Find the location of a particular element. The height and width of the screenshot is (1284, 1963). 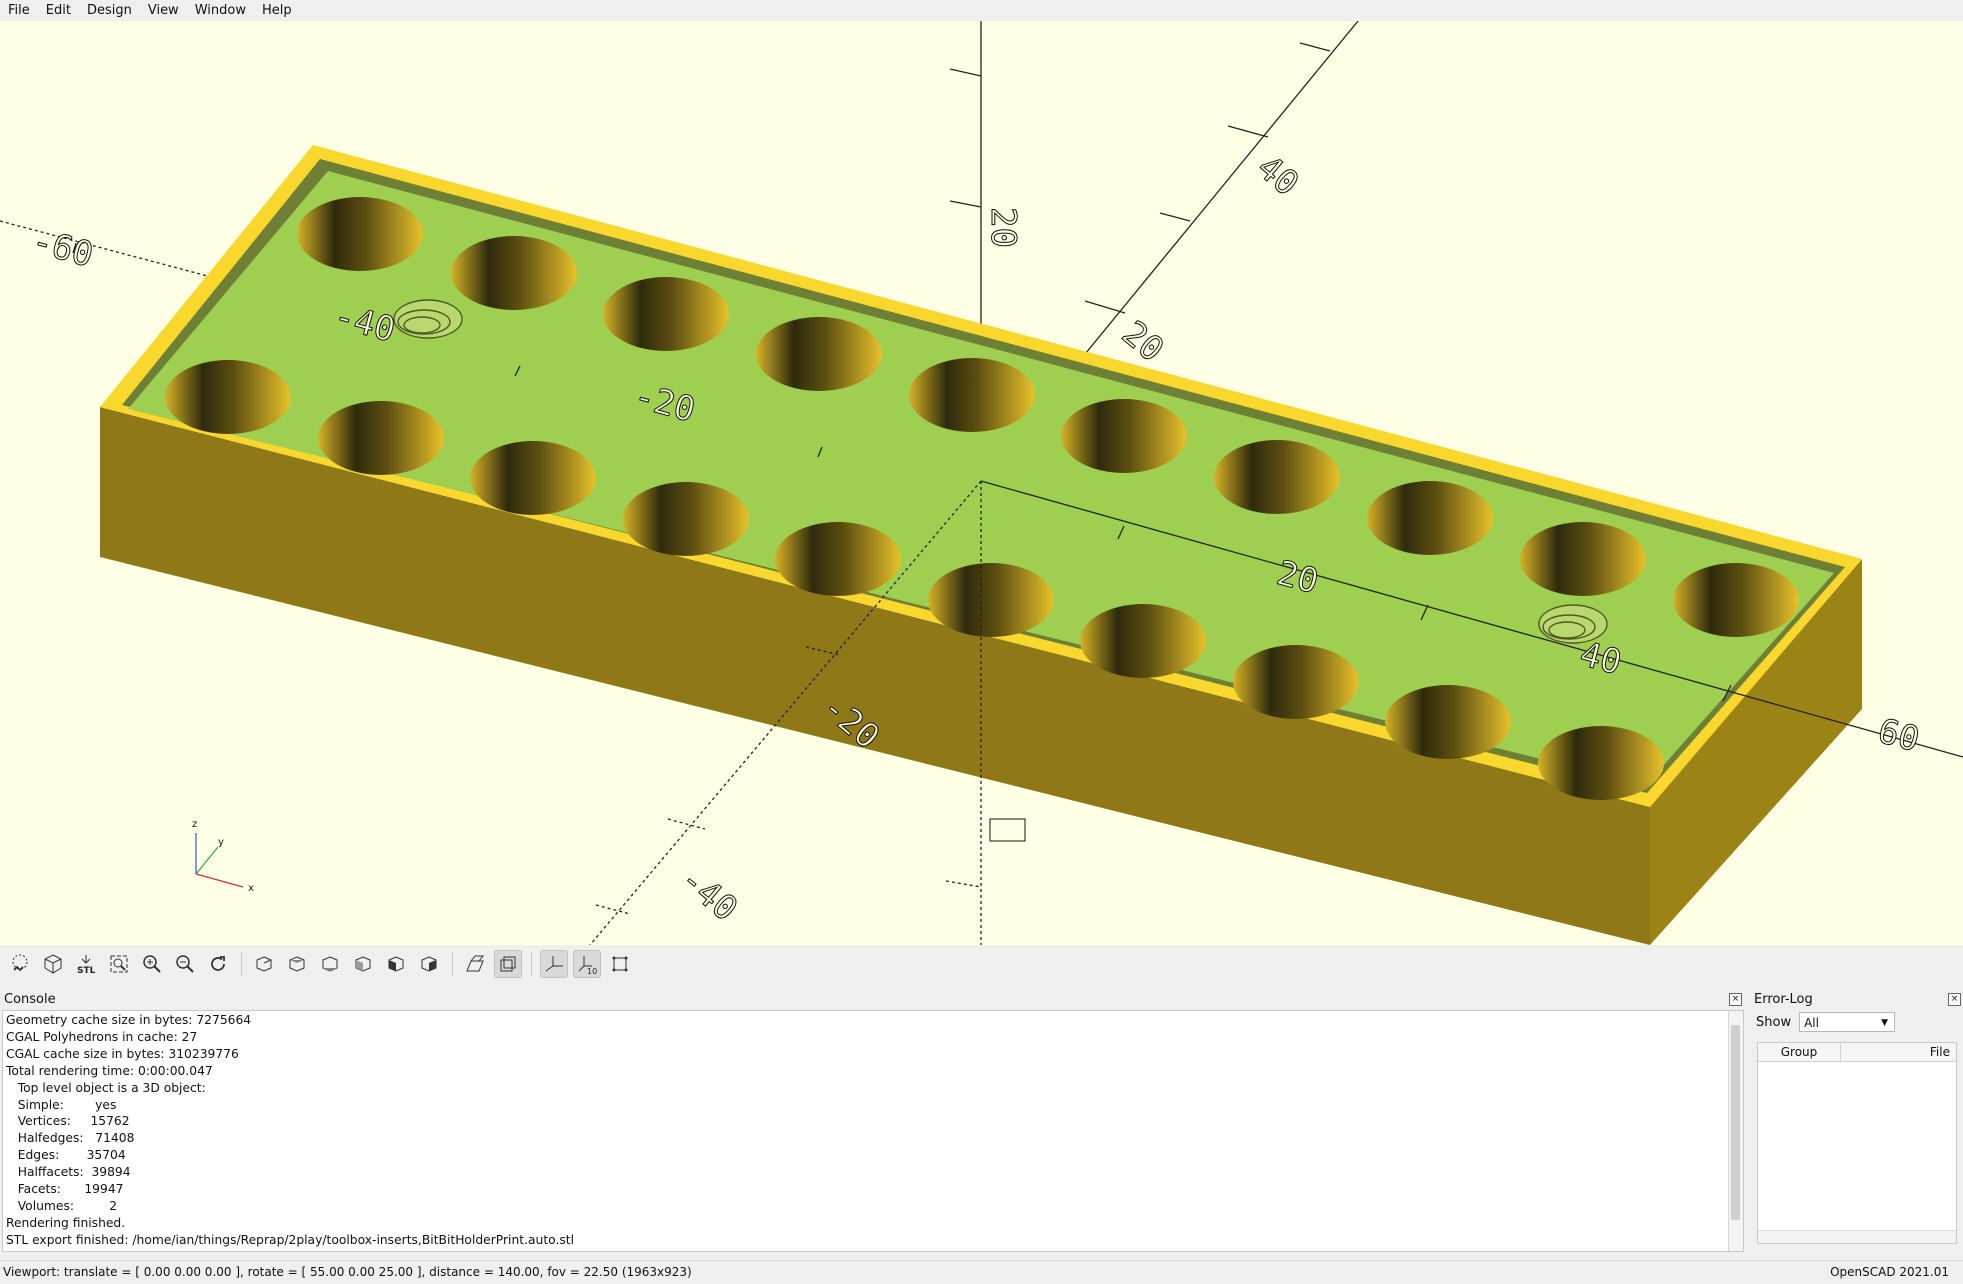

view-bottom-icon is located at coordinates (330, 964).